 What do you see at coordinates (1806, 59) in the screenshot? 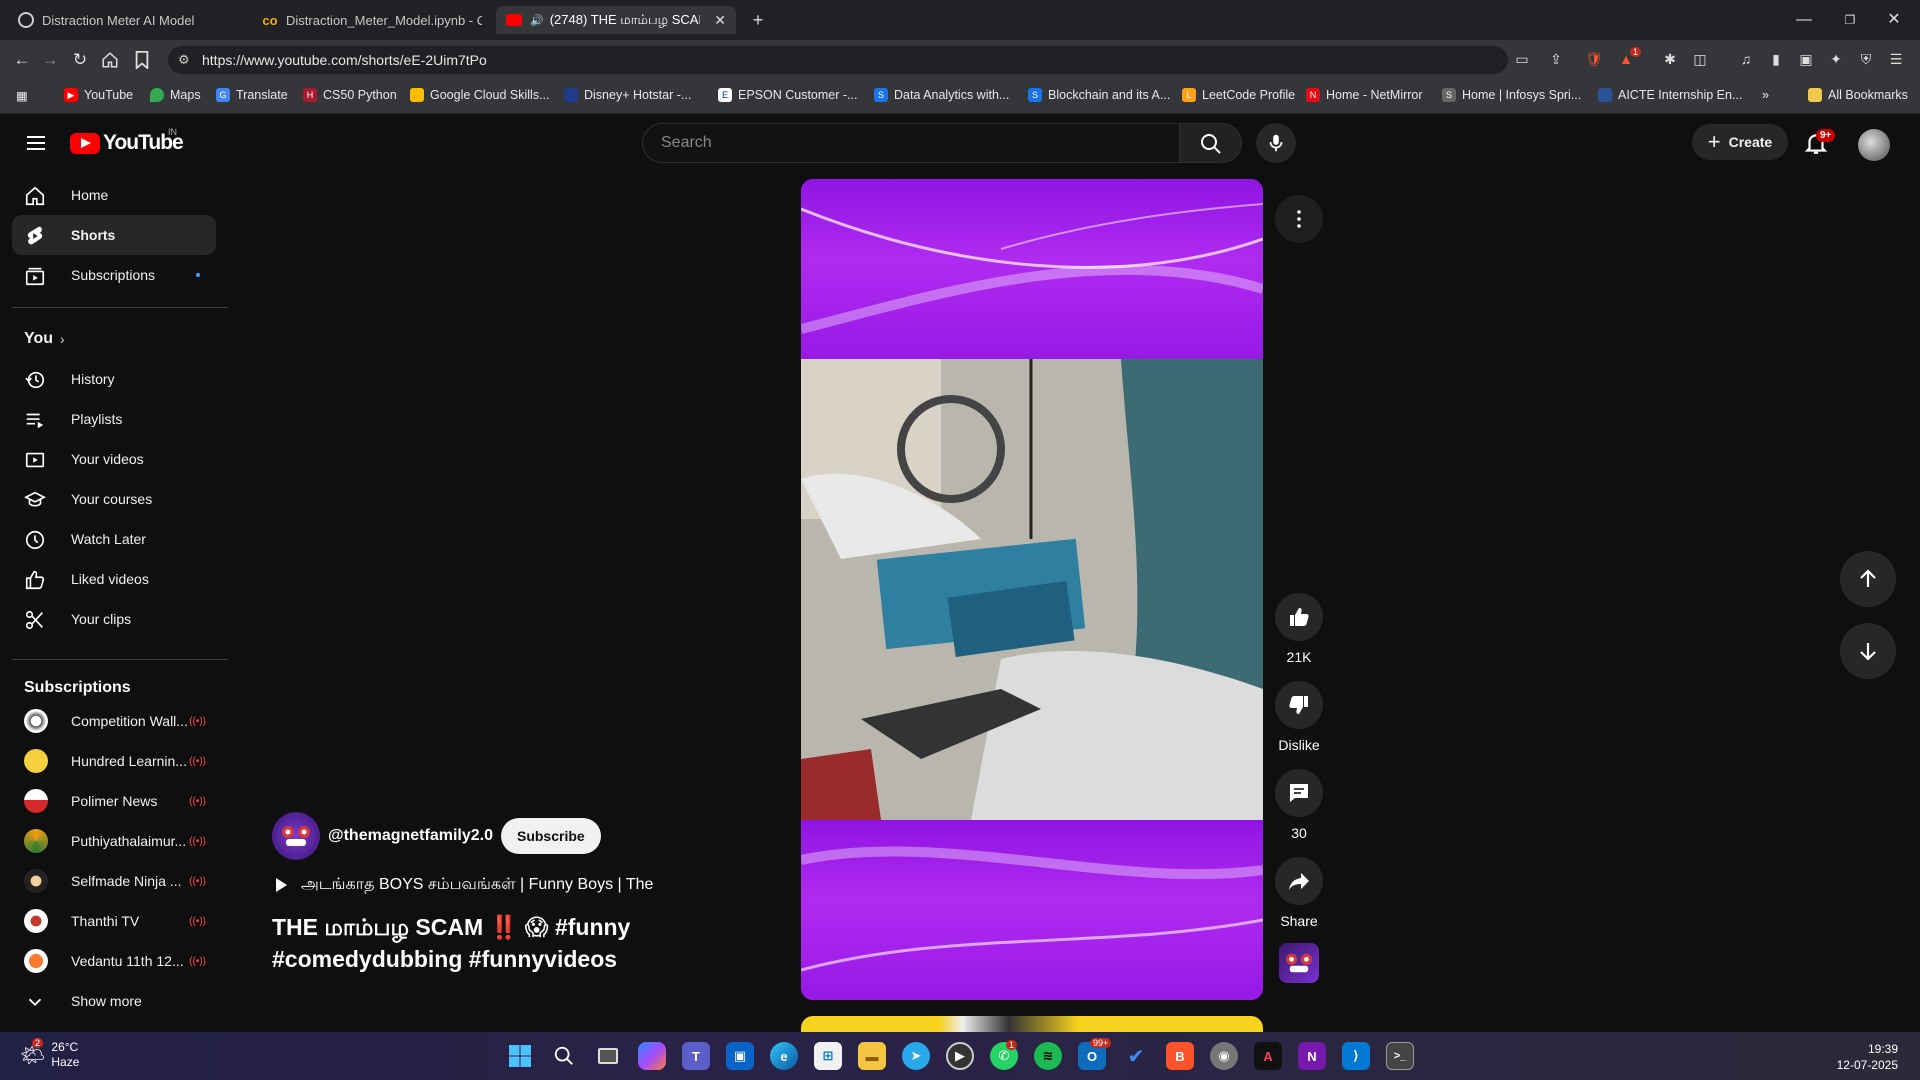
I see `wallet-icon: ▣` at bounding box center [1806, 59].